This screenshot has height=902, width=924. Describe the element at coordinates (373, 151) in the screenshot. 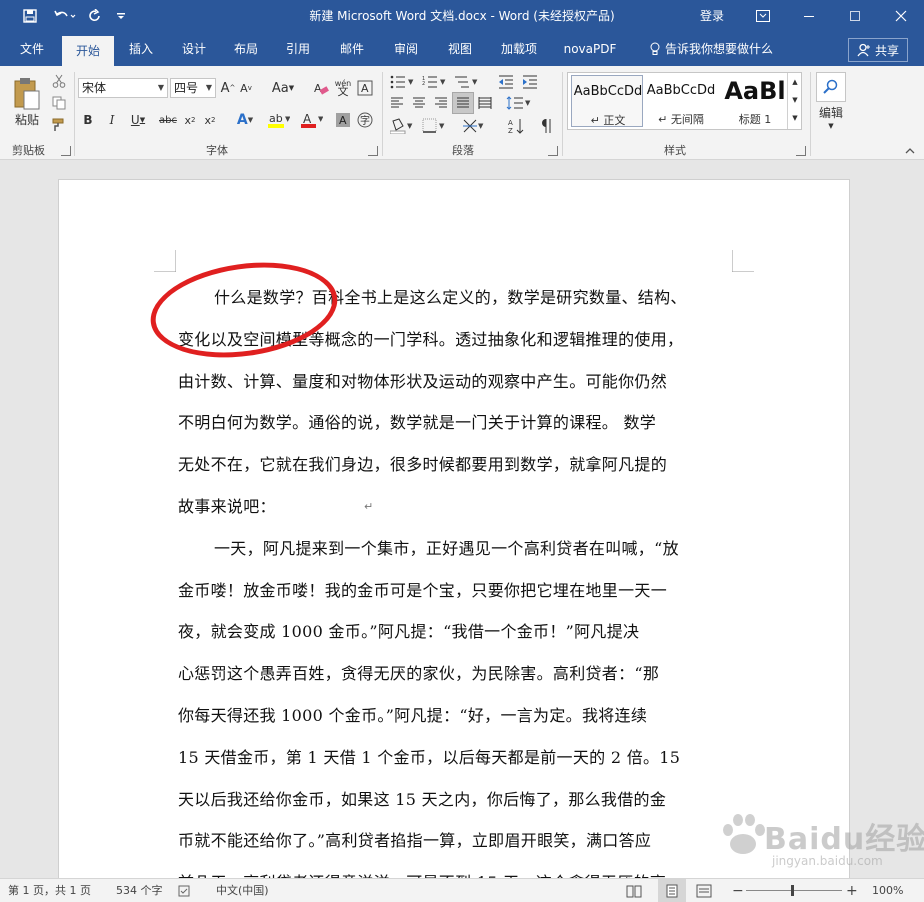

I see `font-launcher-icon` at that location.